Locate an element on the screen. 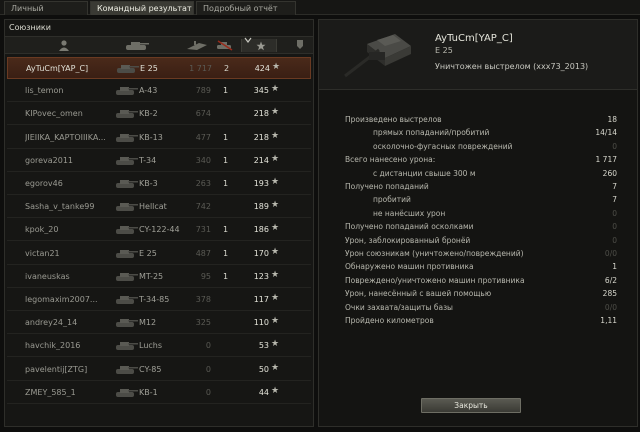 Image resolution: width=640 pixels, height=432 pixels. vehicle-image is located at coordinates (377, 56).